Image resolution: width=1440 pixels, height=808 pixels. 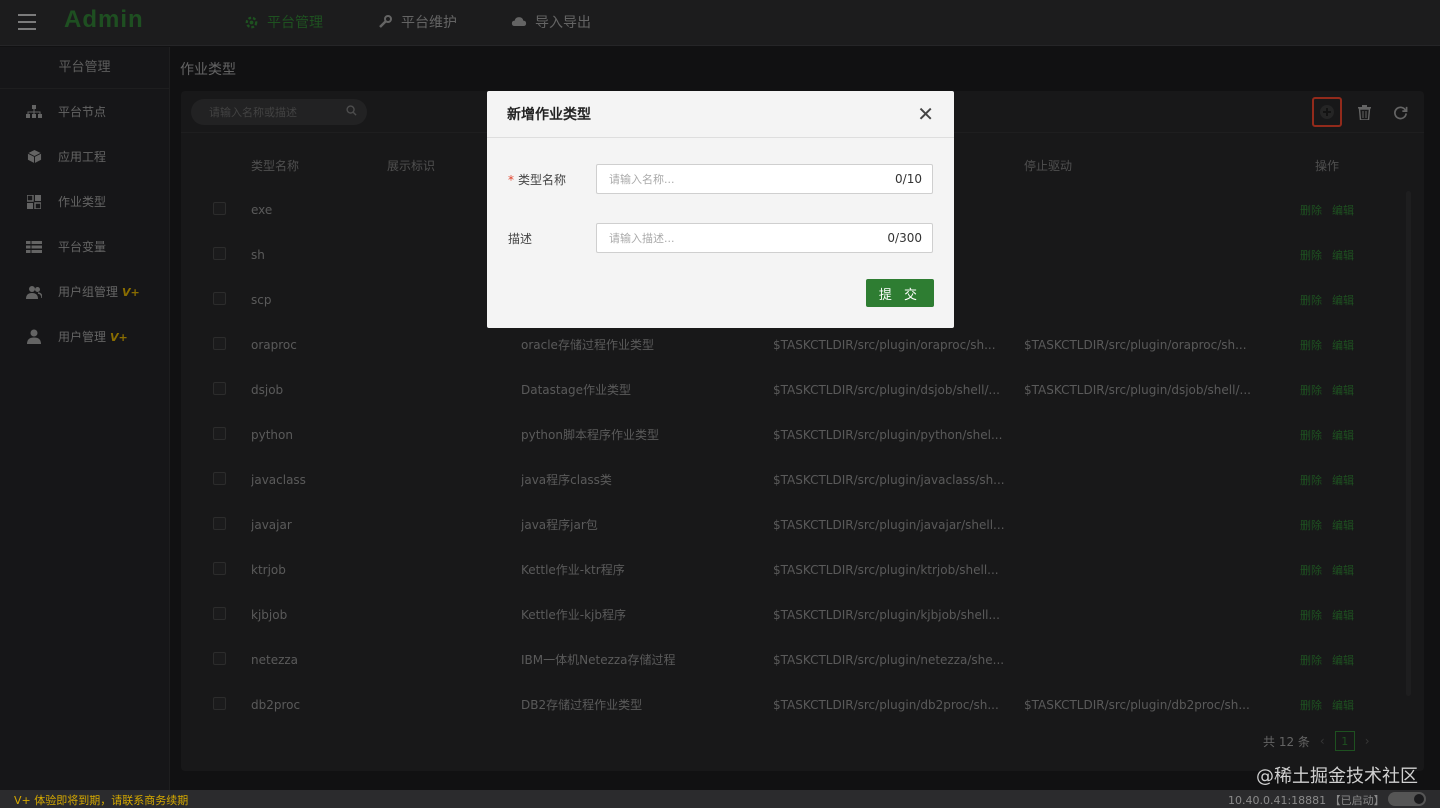 I want to click on server-status: 10.40.0.41:18881 【已启动】, so click(x=1306, y=800).